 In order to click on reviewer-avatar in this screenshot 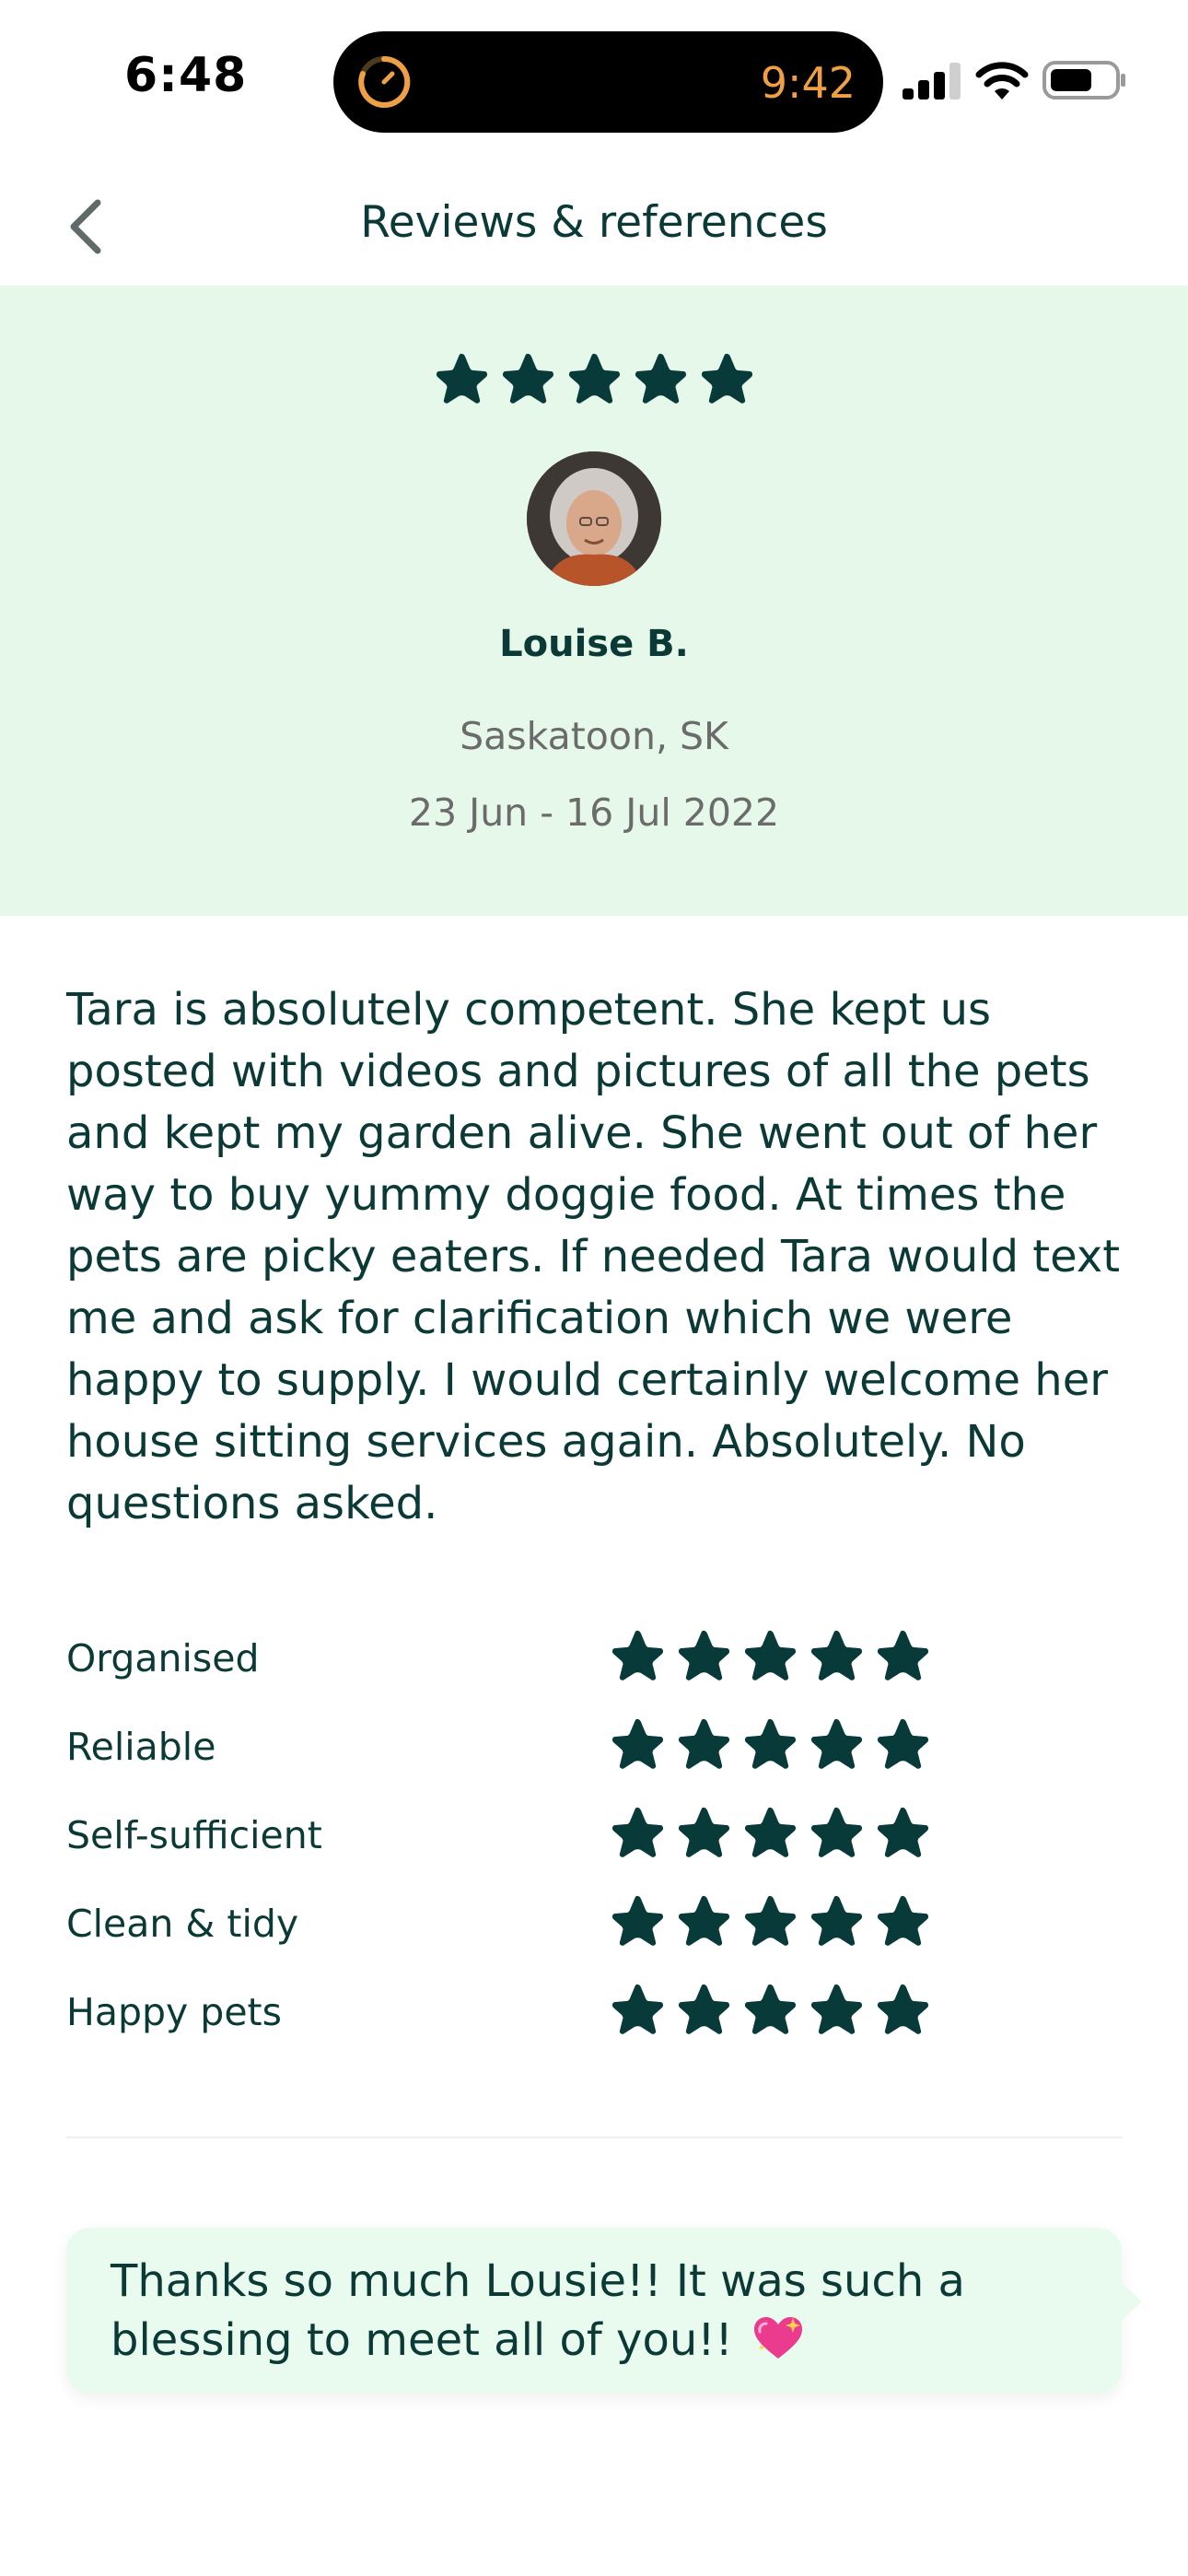, I will do `click(594, 518)`.